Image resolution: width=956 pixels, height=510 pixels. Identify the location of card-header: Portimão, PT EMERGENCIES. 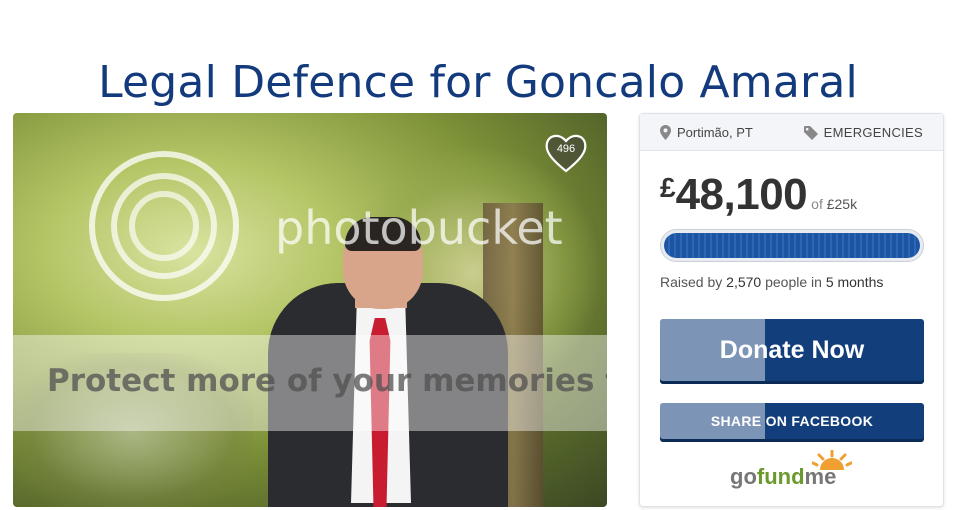
(791, 132).